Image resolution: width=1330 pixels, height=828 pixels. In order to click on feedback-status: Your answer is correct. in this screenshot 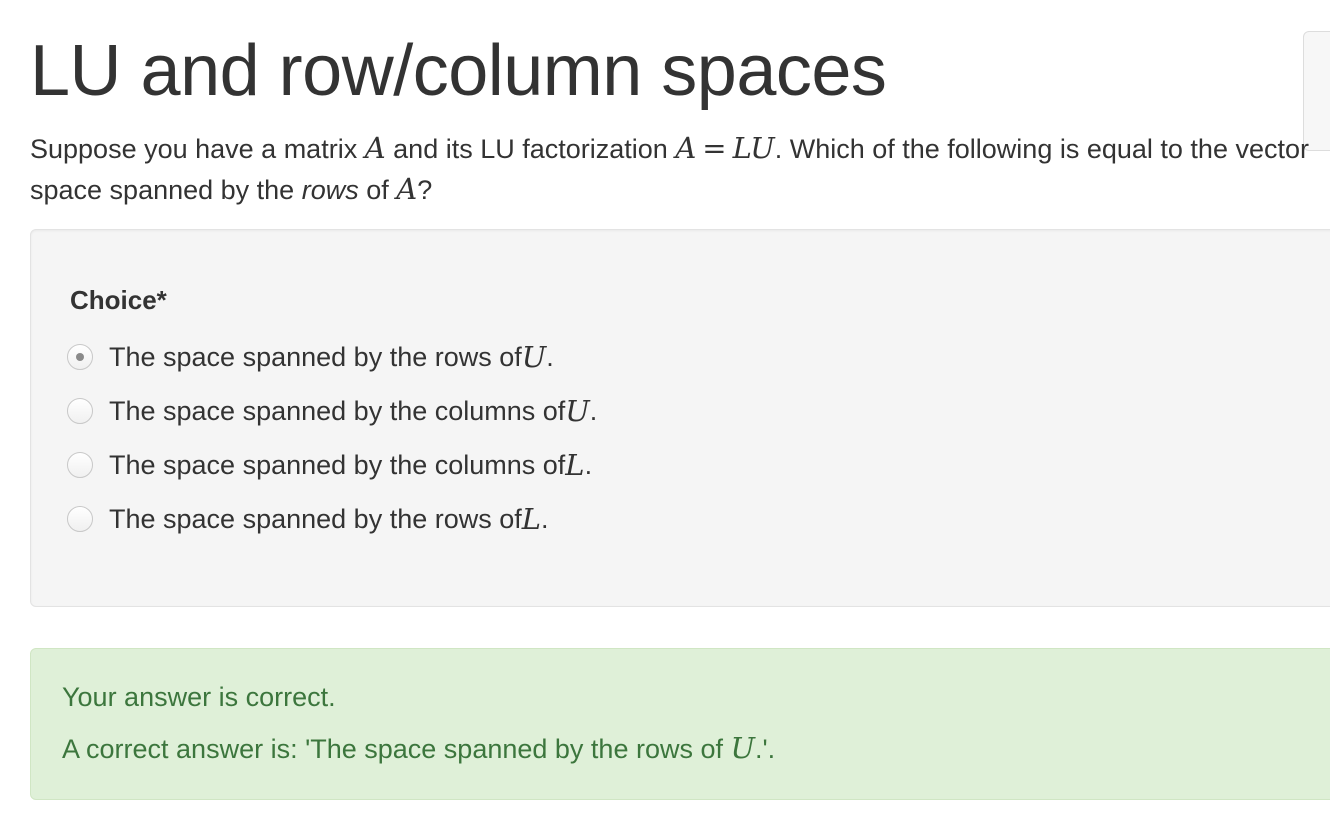, I will do `click(199, 697)`.